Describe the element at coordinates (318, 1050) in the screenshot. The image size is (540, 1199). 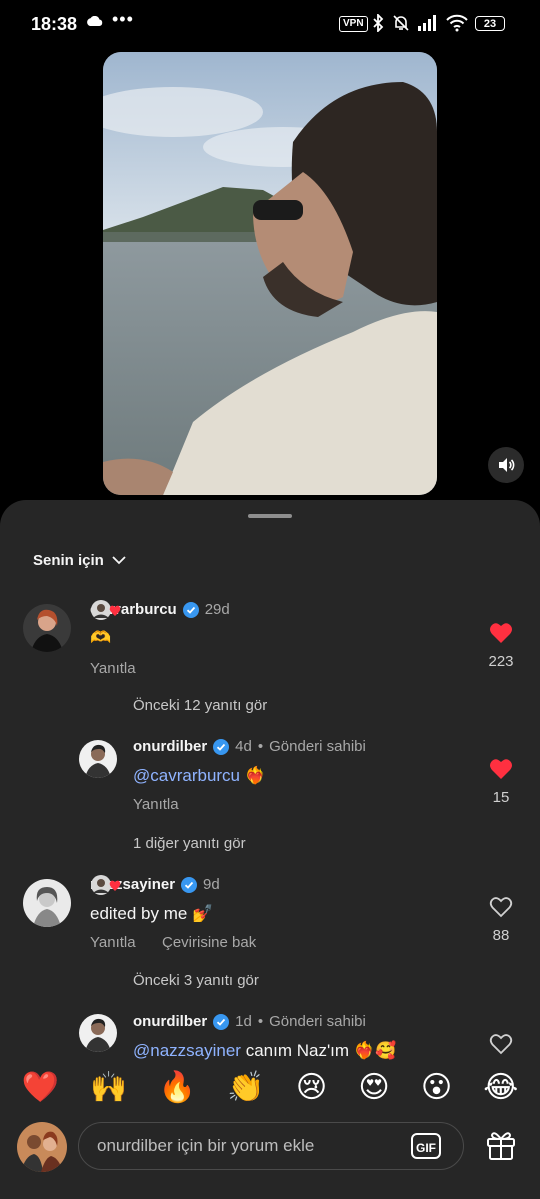
I see `comment-body: canım Naz'ım ❤️‍🔥🥰` at that location.